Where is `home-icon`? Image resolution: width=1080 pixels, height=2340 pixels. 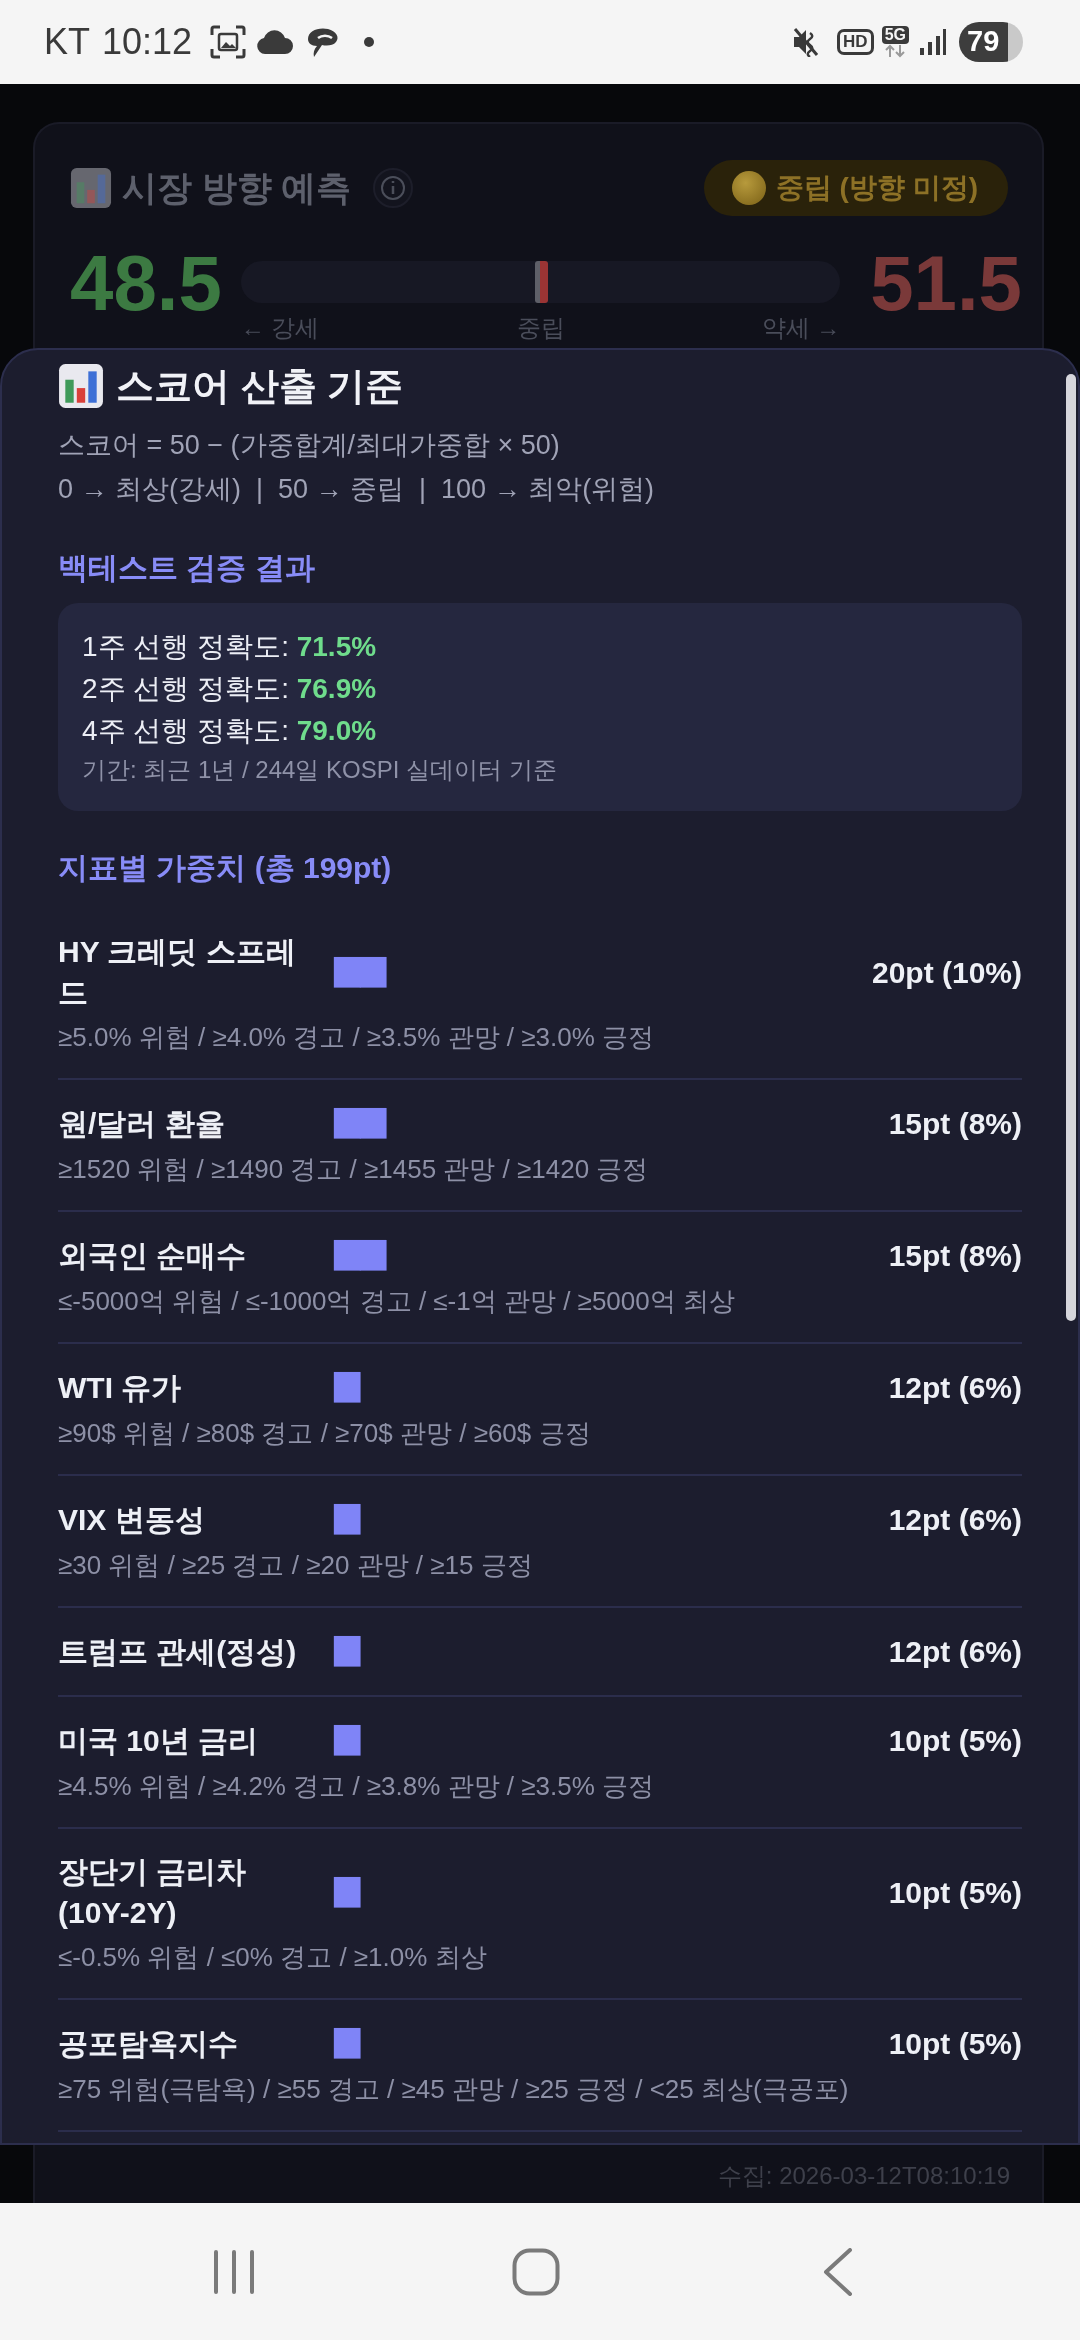 home-icon is located at coordinates (536, 2271).